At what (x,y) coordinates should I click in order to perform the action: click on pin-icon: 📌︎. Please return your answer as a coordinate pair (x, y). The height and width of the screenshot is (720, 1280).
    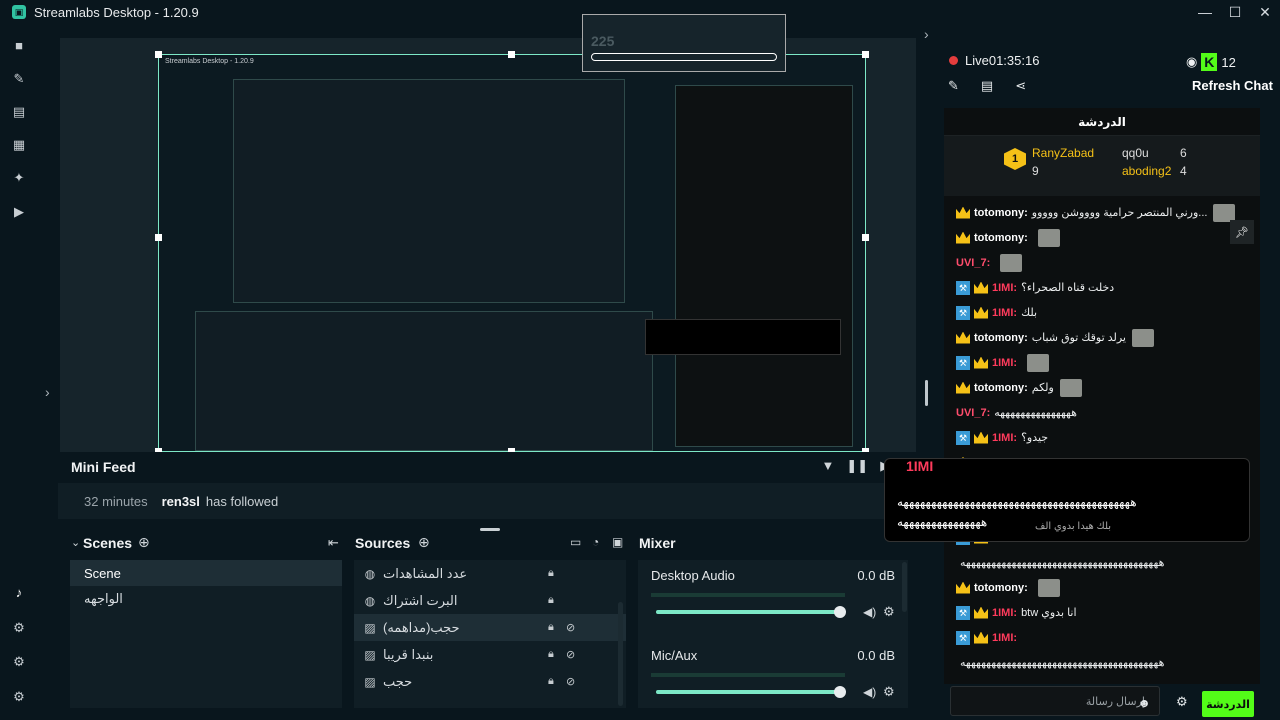
    Looking at the image, I should click on (1242, 232).